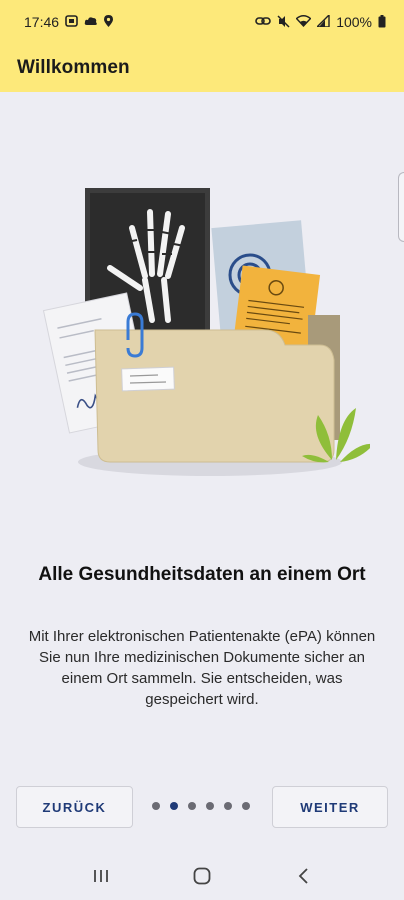  Describe the element at coordinates (382, 22) in the screenshot. I see `battery-icon` at that location.